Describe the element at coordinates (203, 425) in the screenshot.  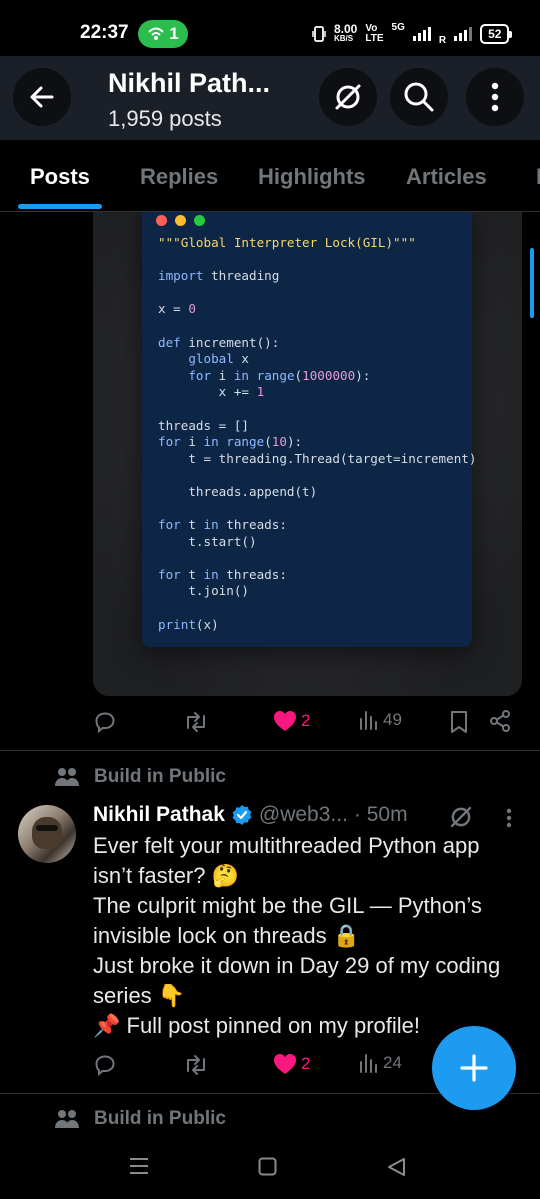
I see `code-line: threads = []` at that location.